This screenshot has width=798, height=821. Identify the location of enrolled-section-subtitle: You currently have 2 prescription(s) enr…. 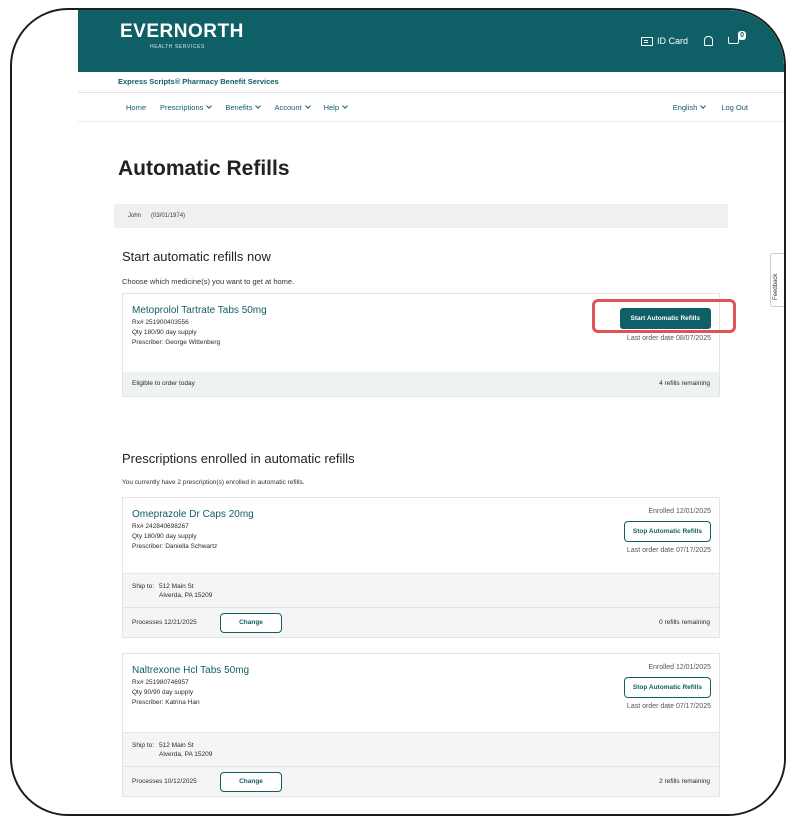
(213, 482).